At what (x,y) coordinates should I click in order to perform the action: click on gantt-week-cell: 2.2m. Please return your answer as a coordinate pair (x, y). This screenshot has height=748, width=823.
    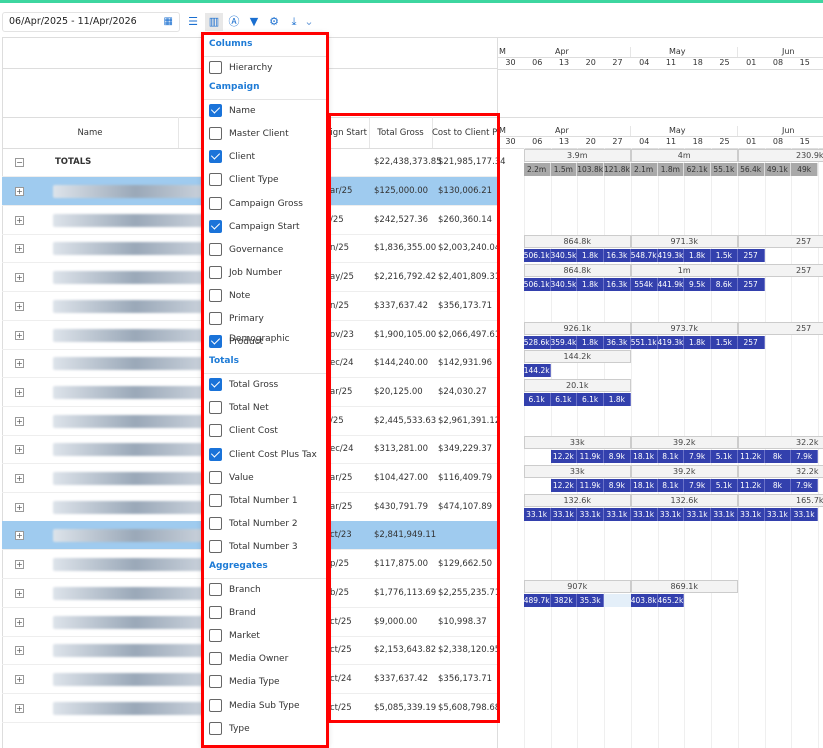
    Looking at the image, I should click on (537, 169).